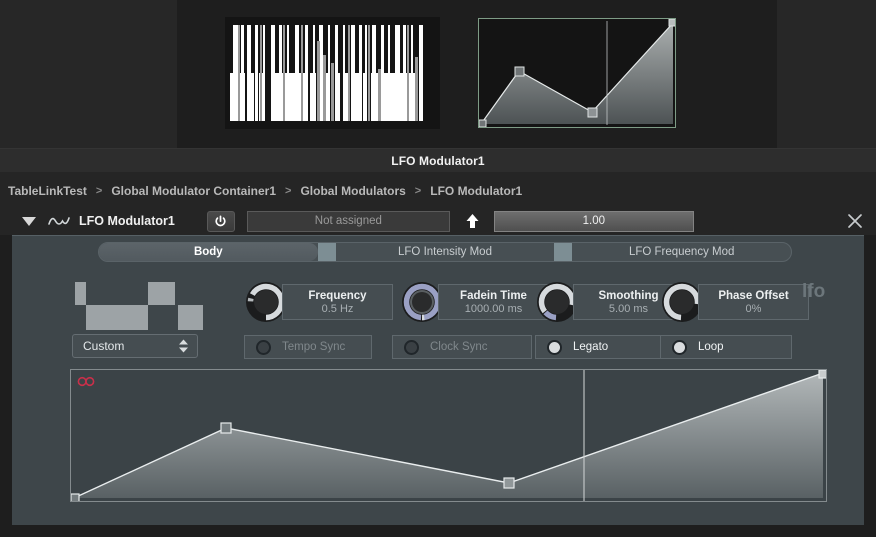 This screenshot has width=876, height=537. I want to click on tab-lfo-intensity-mod-label: LFO Intensity Mod, so click(445, 252).